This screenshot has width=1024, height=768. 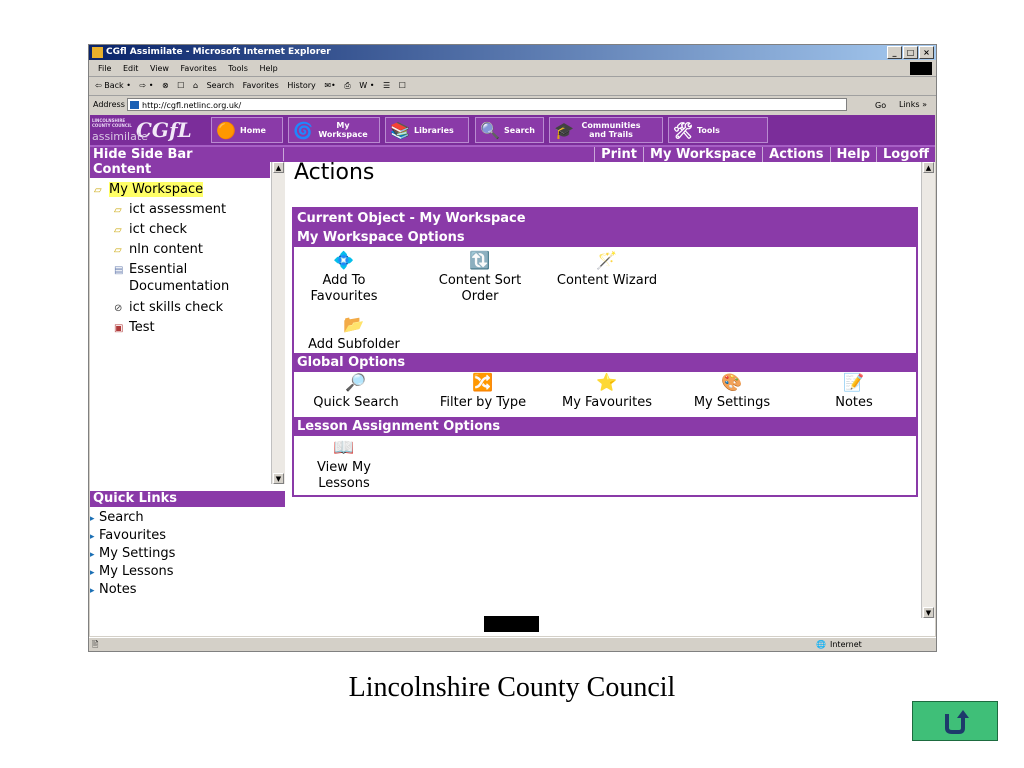 What do you see at coordinates (702, 154) in the screenshot?
I see `my-workspace-link: My Workspace` at bounding box center [702, 154].